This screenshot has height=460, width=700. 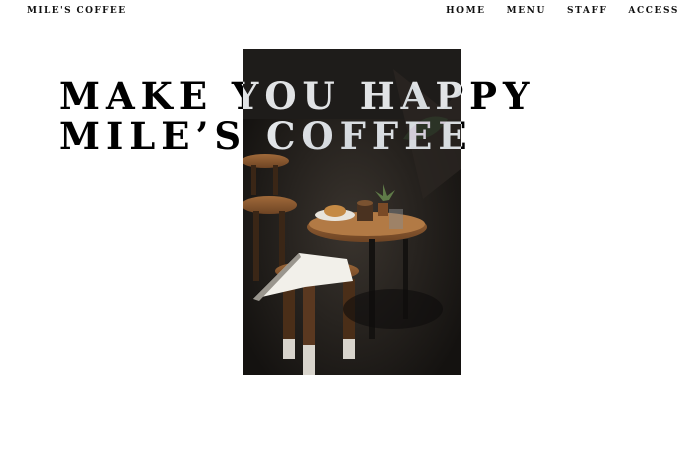 What do you see at coordinates (653, 11) in the screenshot?
I see `nav-access-link: ACCESS` at bounding box center [653, 11].